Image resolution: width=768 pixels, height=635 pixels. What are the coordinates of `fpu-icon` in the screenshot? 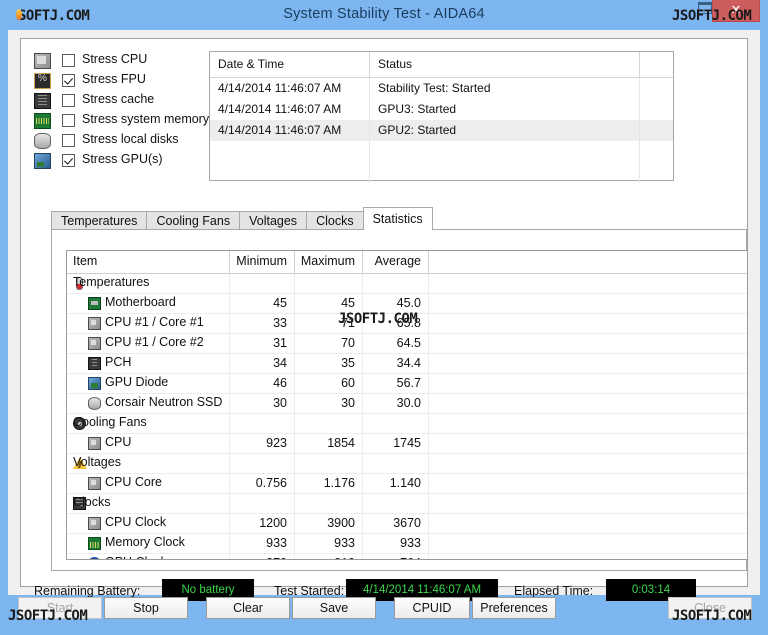 It's located at (42, 81).